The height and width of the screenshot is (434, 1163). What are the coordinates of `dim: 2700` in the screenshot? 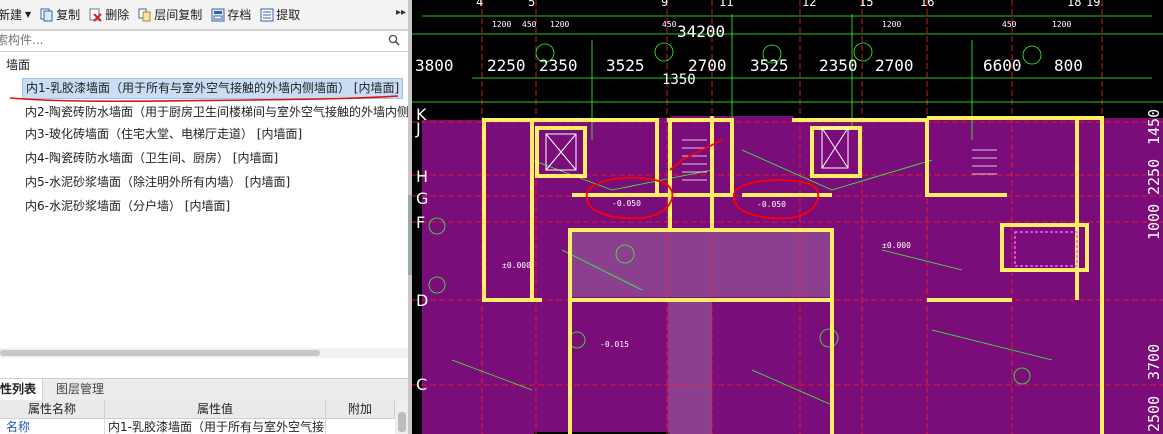 It's located at (894, 65).